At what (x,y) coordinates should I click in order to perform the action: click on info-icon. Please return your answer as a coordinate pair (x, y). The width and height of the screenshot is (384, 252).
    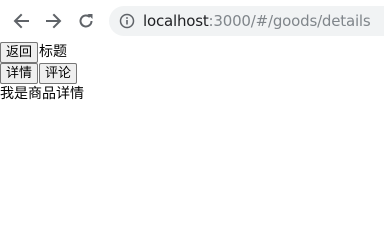
    Looking at the image, I should click on (127, 21).